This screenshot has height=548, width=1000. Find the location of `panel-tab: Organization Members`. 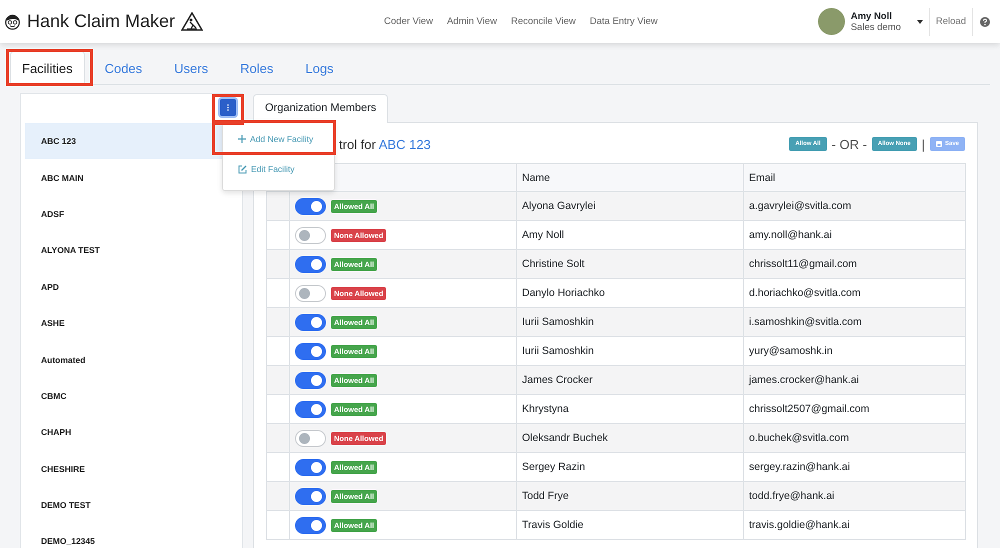

panel-tab: Organization Members is located at coordinates (320, 108).